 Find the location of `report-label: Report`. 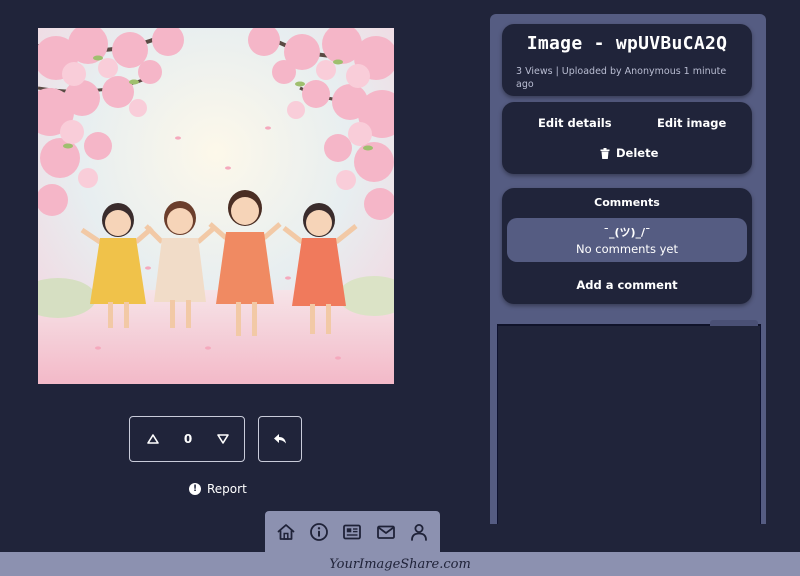

report-label: Report is located at coordinates (227, 489).